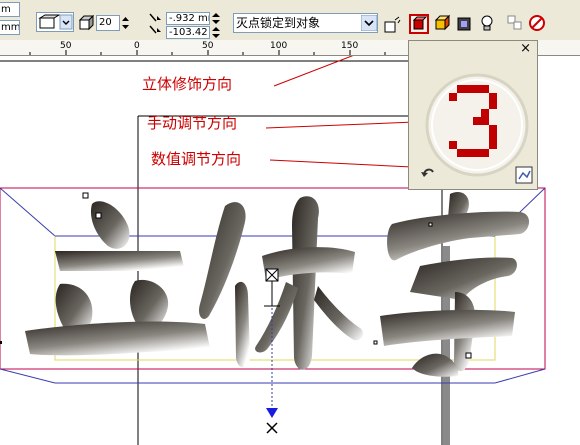  I want to click on vp-lock-select: 灭点锁定到对象, so click(305, 23).